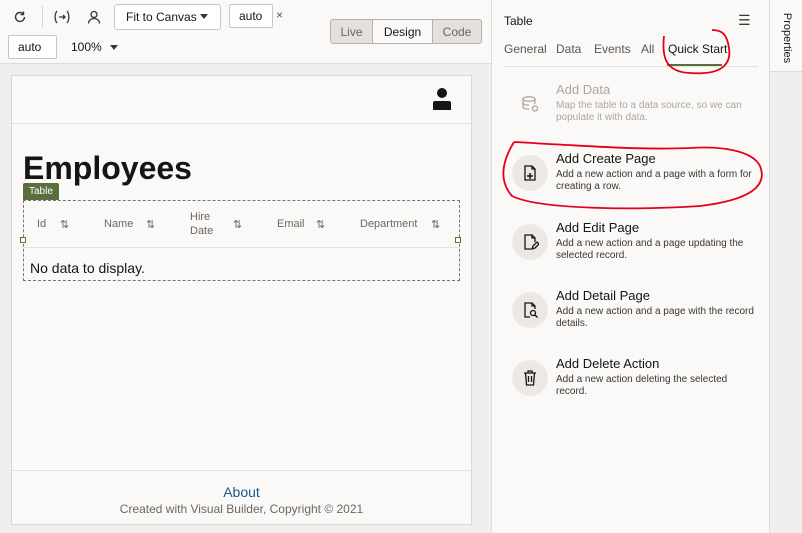 The width and height of the screenshot is (802, 533). What do you see at coordinates (530, 378) in the screenshot?
I see `trash-icon` at bounding box center [530, 378].